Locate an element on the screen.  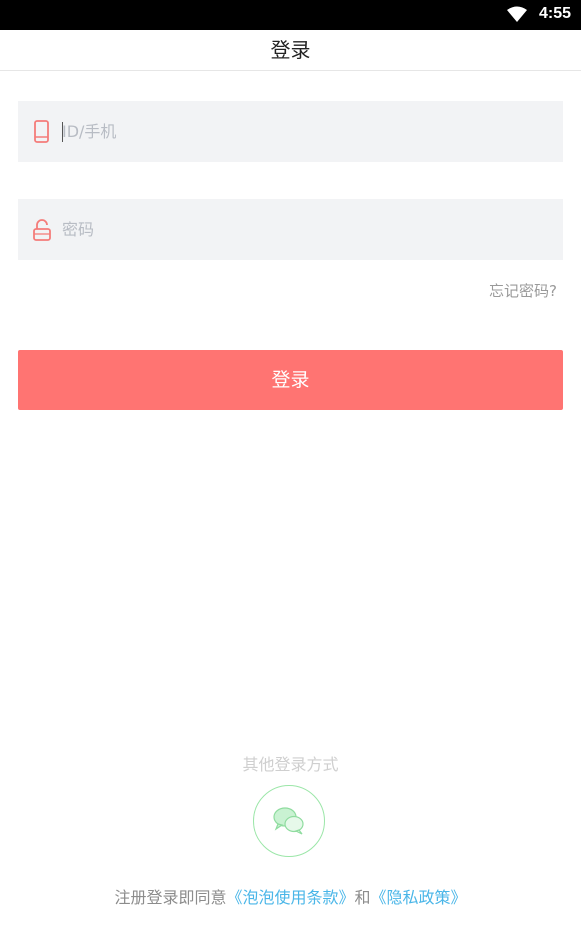
password-field is located at coordinates (290, 229).